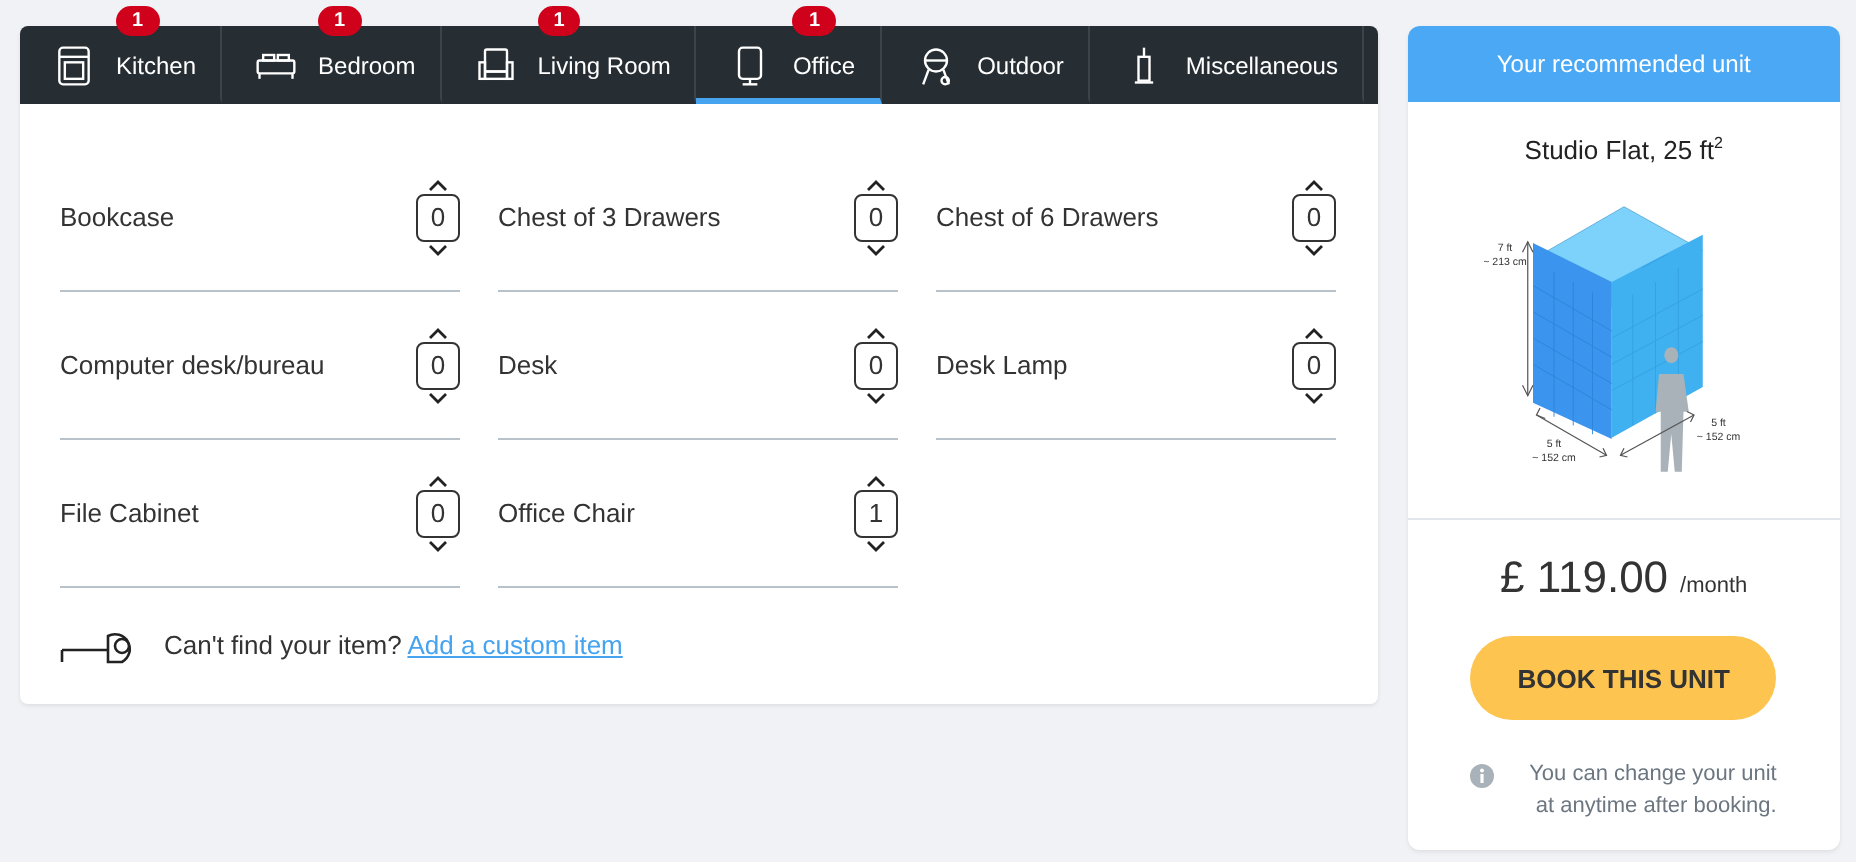  I want to click on item-name: Chest of 3 Drawers, so click(609, 217).